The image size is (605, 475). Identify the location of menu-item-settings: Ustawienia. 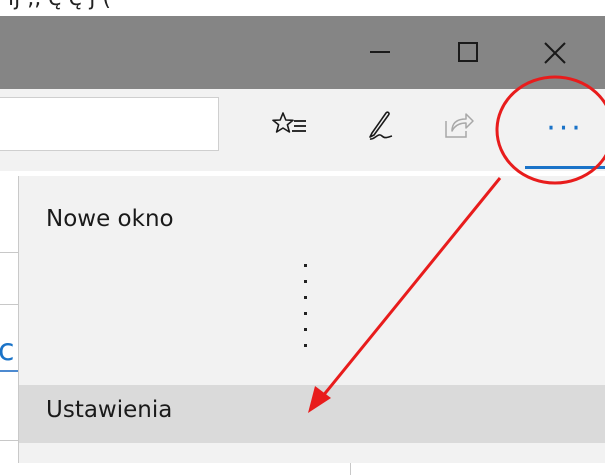
(312, 414).